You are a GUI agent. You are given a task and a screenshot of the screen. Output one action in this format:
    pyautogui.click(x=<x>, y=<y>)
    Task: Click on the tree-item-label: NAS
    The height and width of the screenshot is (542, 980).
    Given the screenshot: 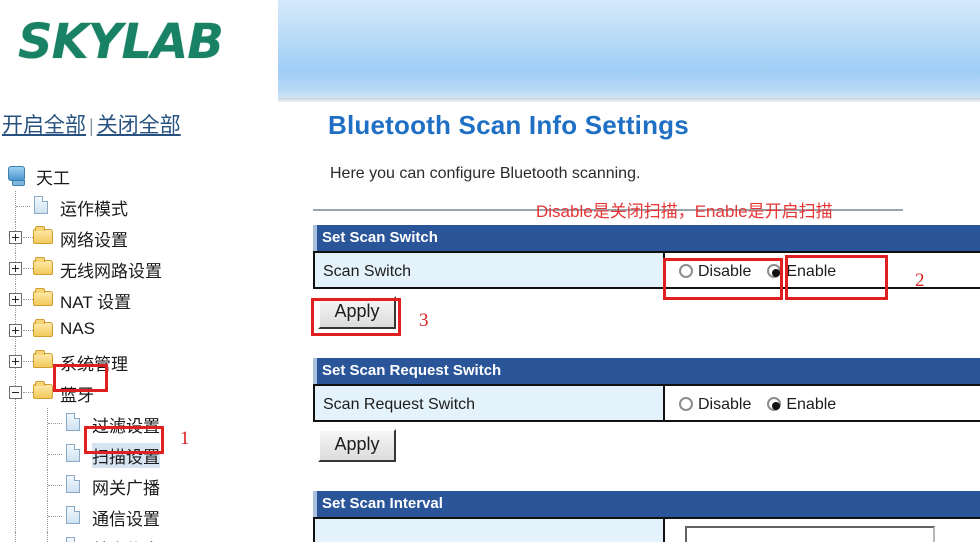 What is the action you would take?
    pyautogui.click(x=77, y=328)
    